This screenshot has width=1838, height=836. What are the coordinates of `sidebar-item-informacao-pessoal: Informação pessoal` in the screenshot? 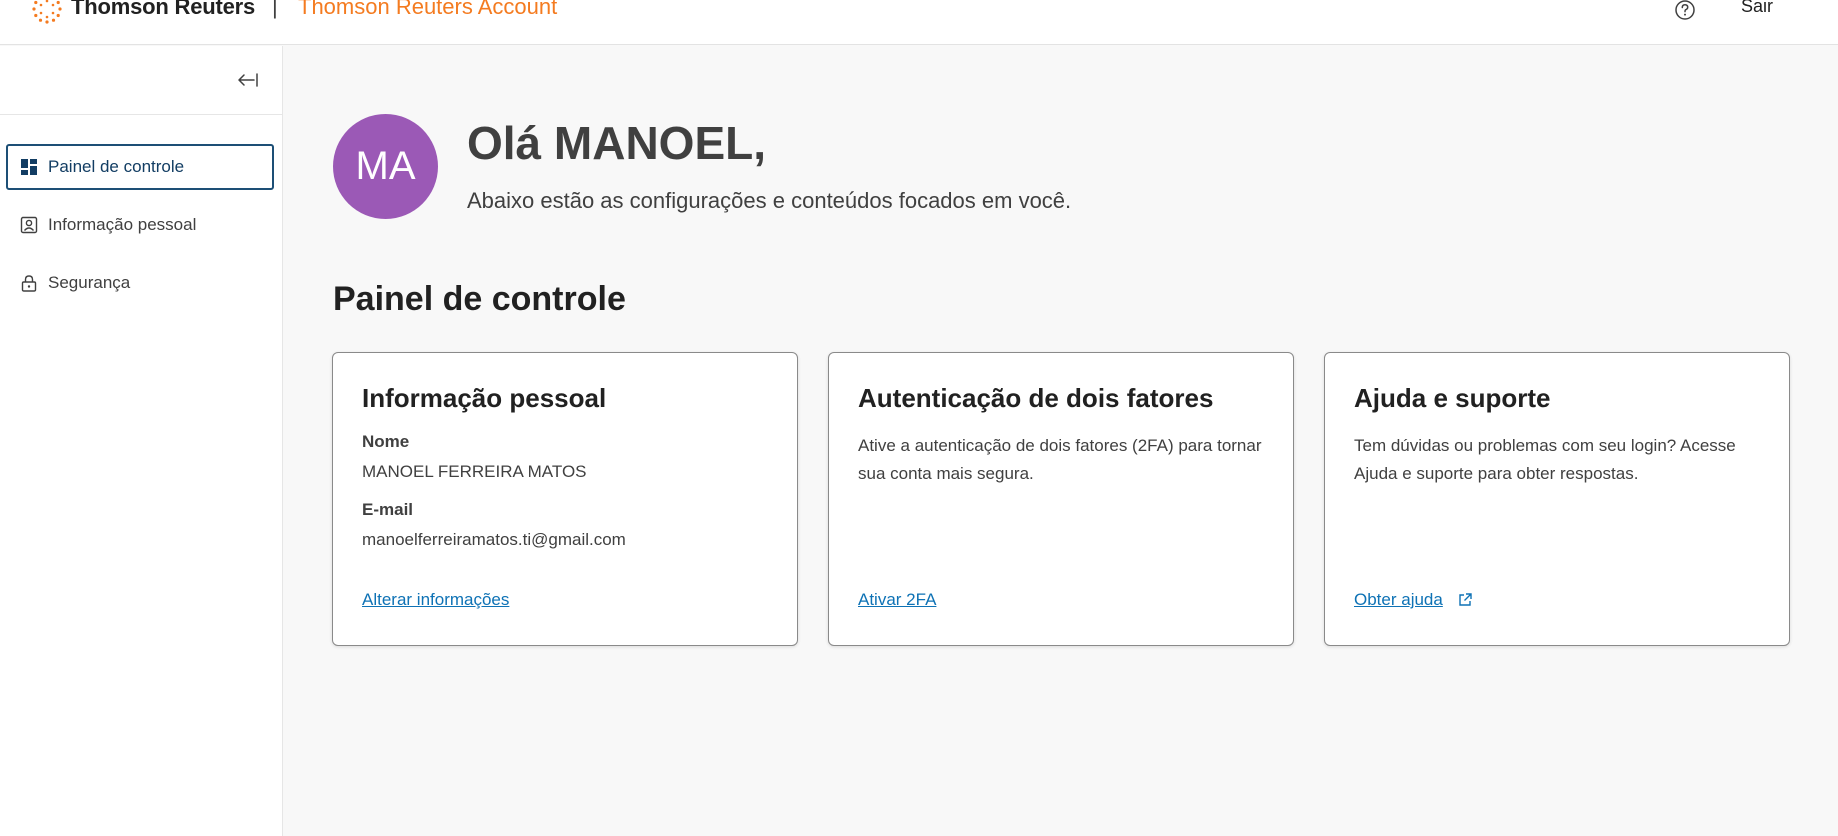 It's located at (140, 225).